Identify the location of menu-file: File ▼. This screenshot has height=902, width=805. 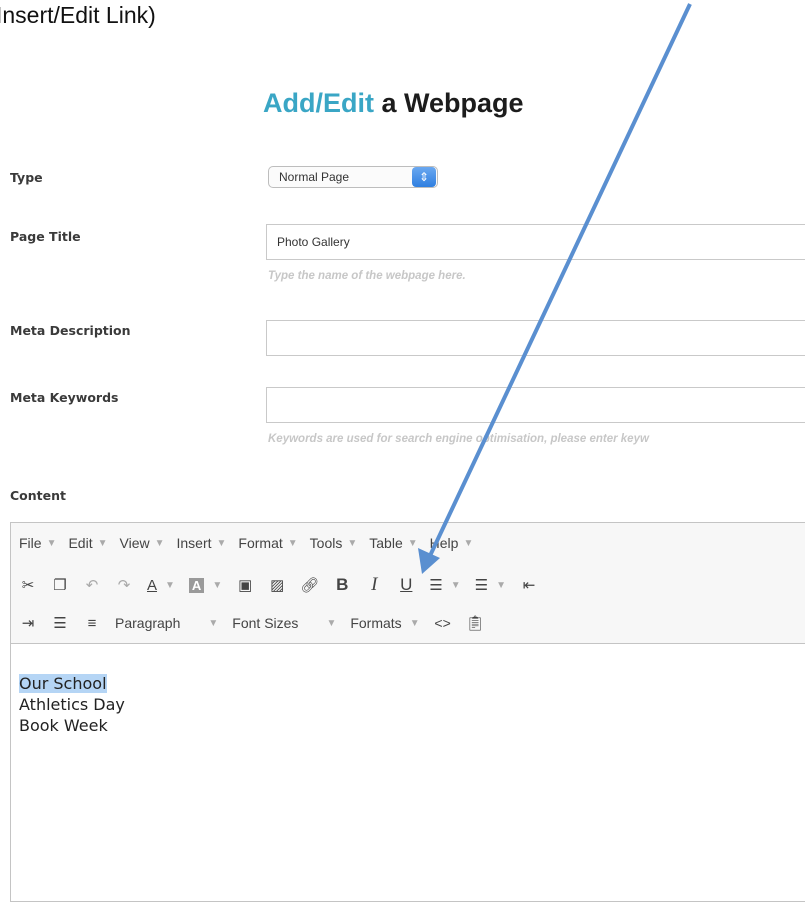
(37, 543).